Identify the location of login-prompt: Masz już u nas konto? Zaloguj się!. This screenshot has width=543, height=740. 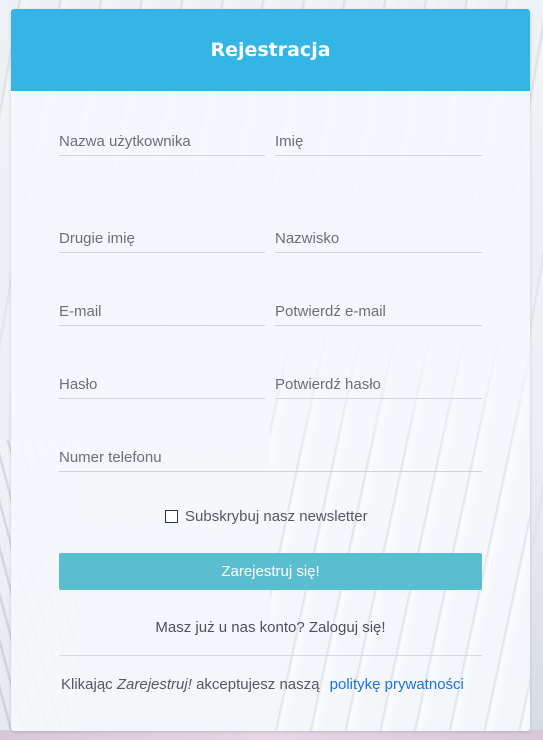
(270, 627).